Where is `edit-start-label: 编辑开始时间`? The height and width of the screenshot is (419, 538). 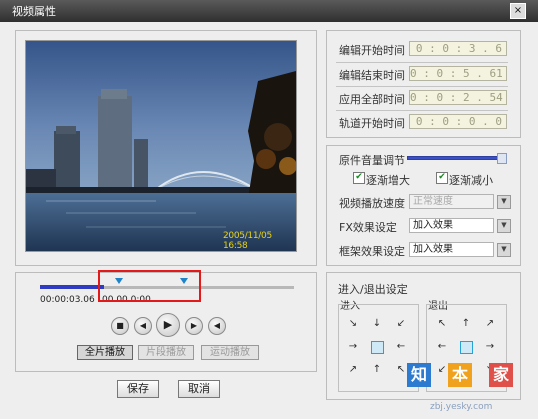
edit-start-label: 编辑开始时间 is located at coordinates (372, 50).